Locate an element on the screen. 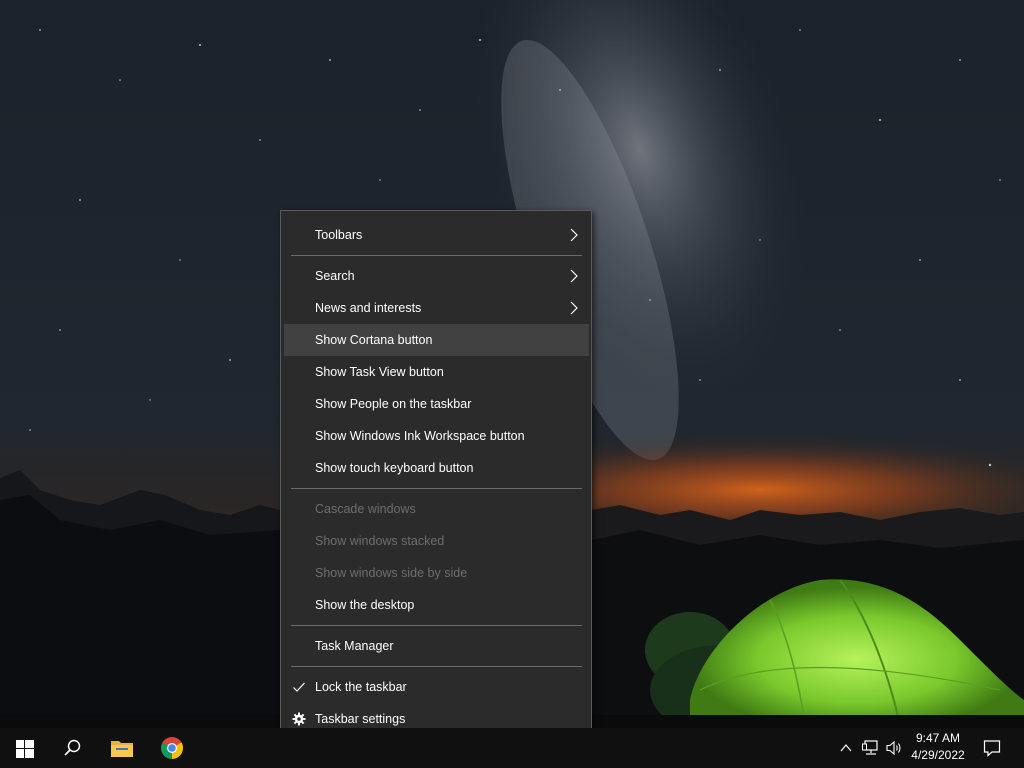  menu-item-show-task-view-button: Show Task View button is located at coordinates (436, 372).